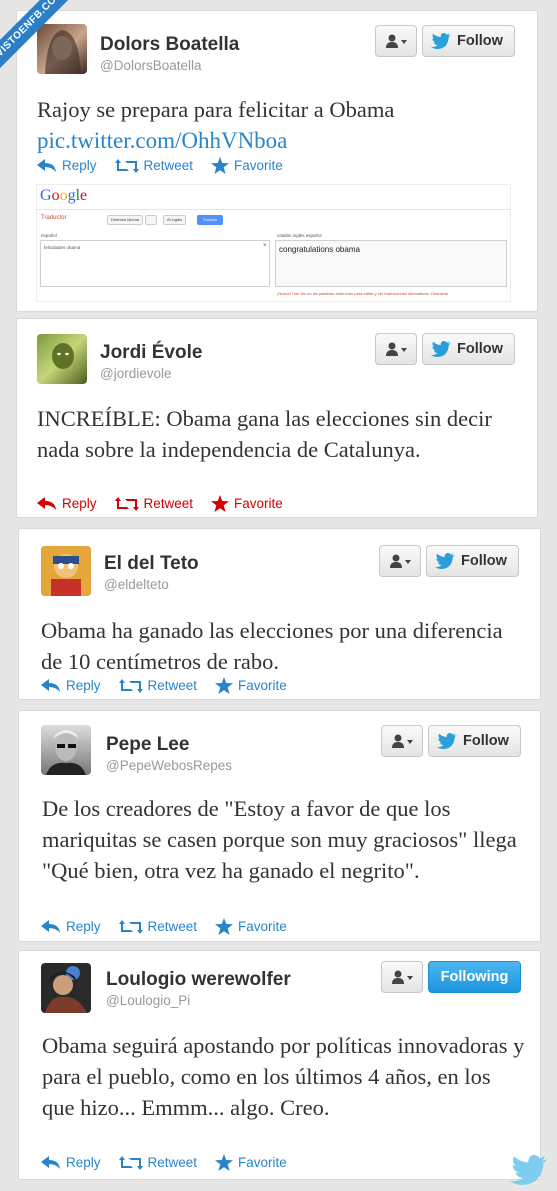 This screenshot has width=557, height=1191. I want to click on source-text-box: felicidades obama ×, so click(155, 263).